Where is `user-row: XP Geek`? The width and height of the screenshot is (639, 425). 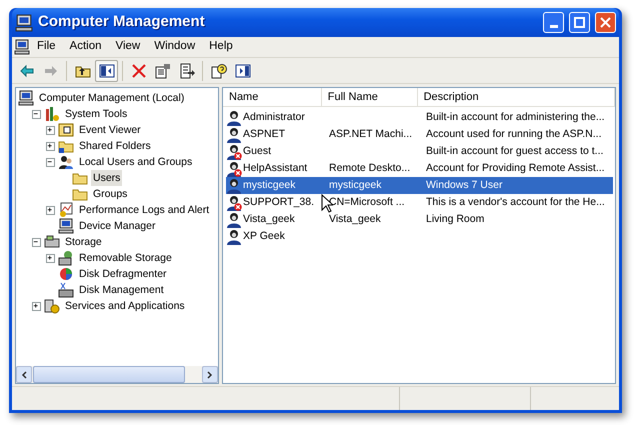
user-row: XP Geek is located at coordinates (419, 236).